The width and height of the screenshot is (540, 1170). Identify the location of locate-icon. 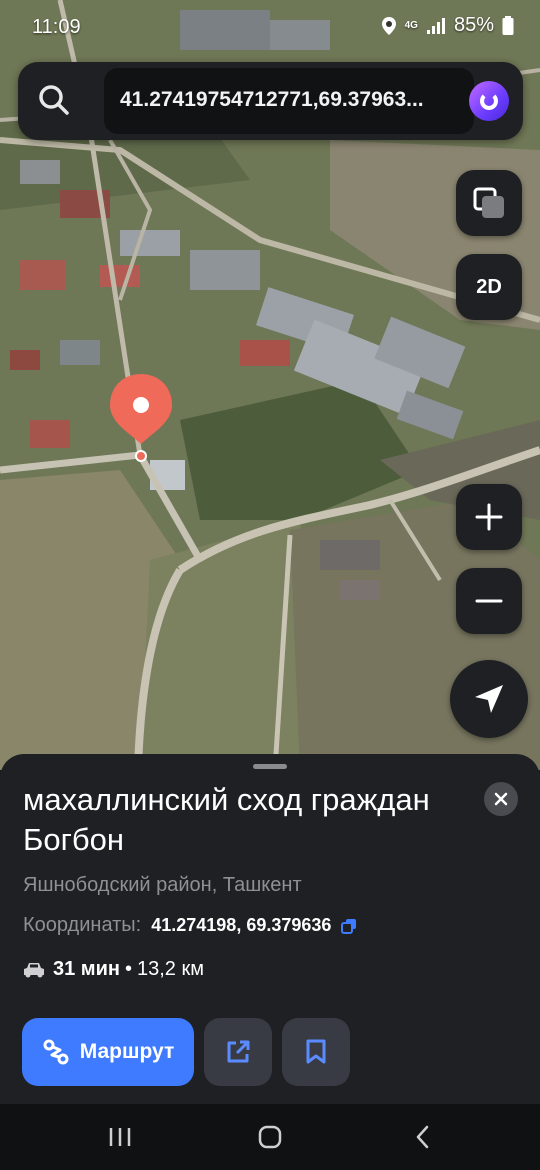
(489, 699).